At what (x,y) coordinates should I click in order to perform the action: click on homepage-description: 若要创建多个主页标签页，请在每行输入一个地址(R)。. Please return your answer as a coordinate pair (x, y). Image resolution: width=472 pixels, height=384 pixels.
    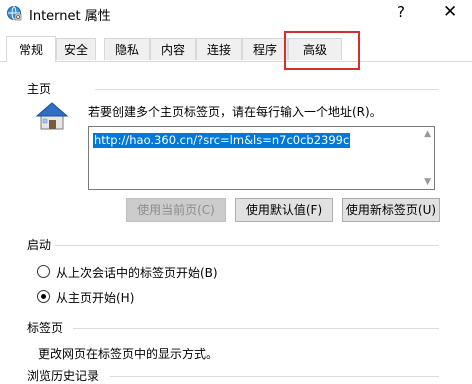
    Looking at the image, I should click on (235, 112).